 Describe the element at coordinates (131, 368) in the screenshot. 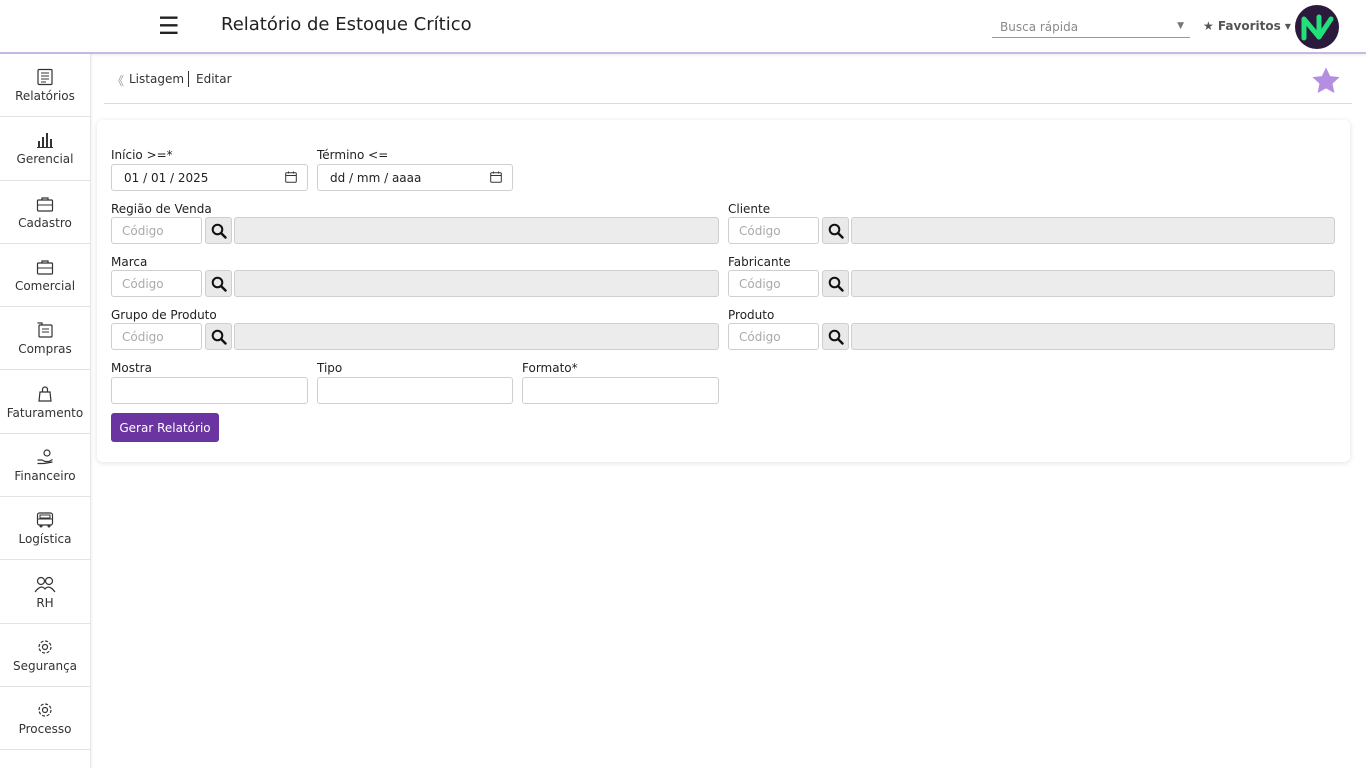

I see `mostra-label: Mostra` at that location.